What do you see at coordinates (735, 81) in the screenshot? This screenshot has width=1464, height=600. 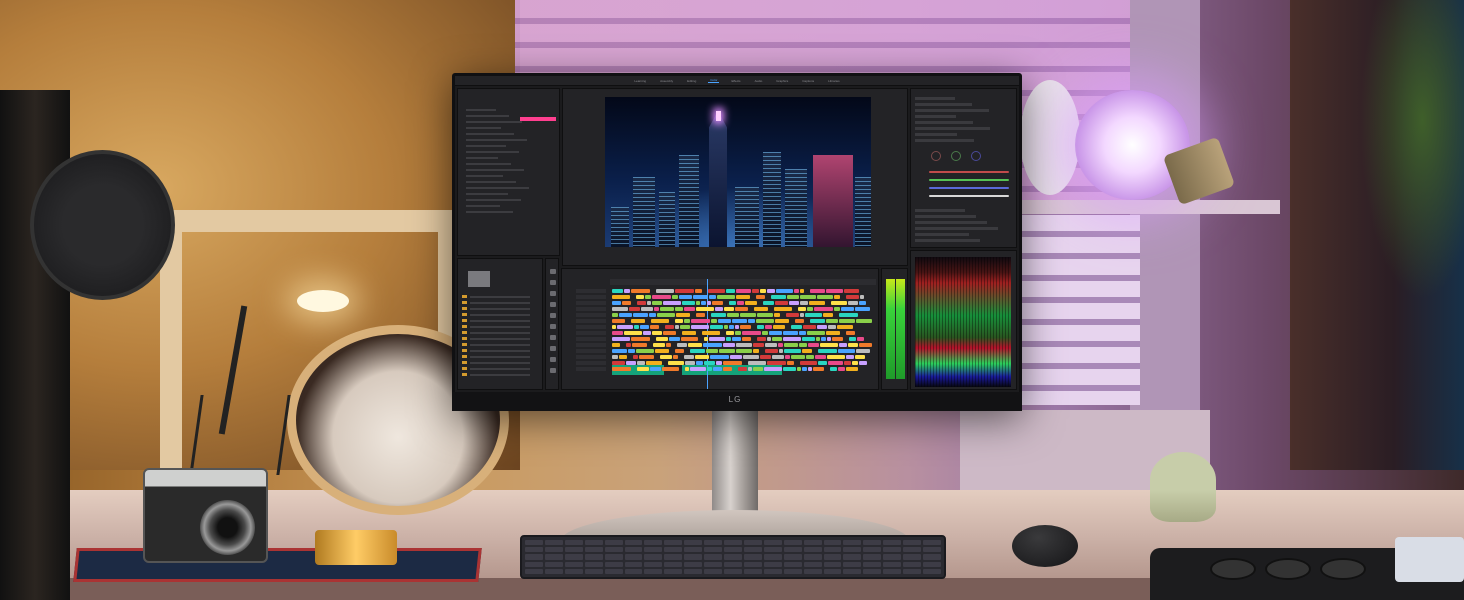 I see `workspace-tab: Effects` at bounding box center [735, 81].